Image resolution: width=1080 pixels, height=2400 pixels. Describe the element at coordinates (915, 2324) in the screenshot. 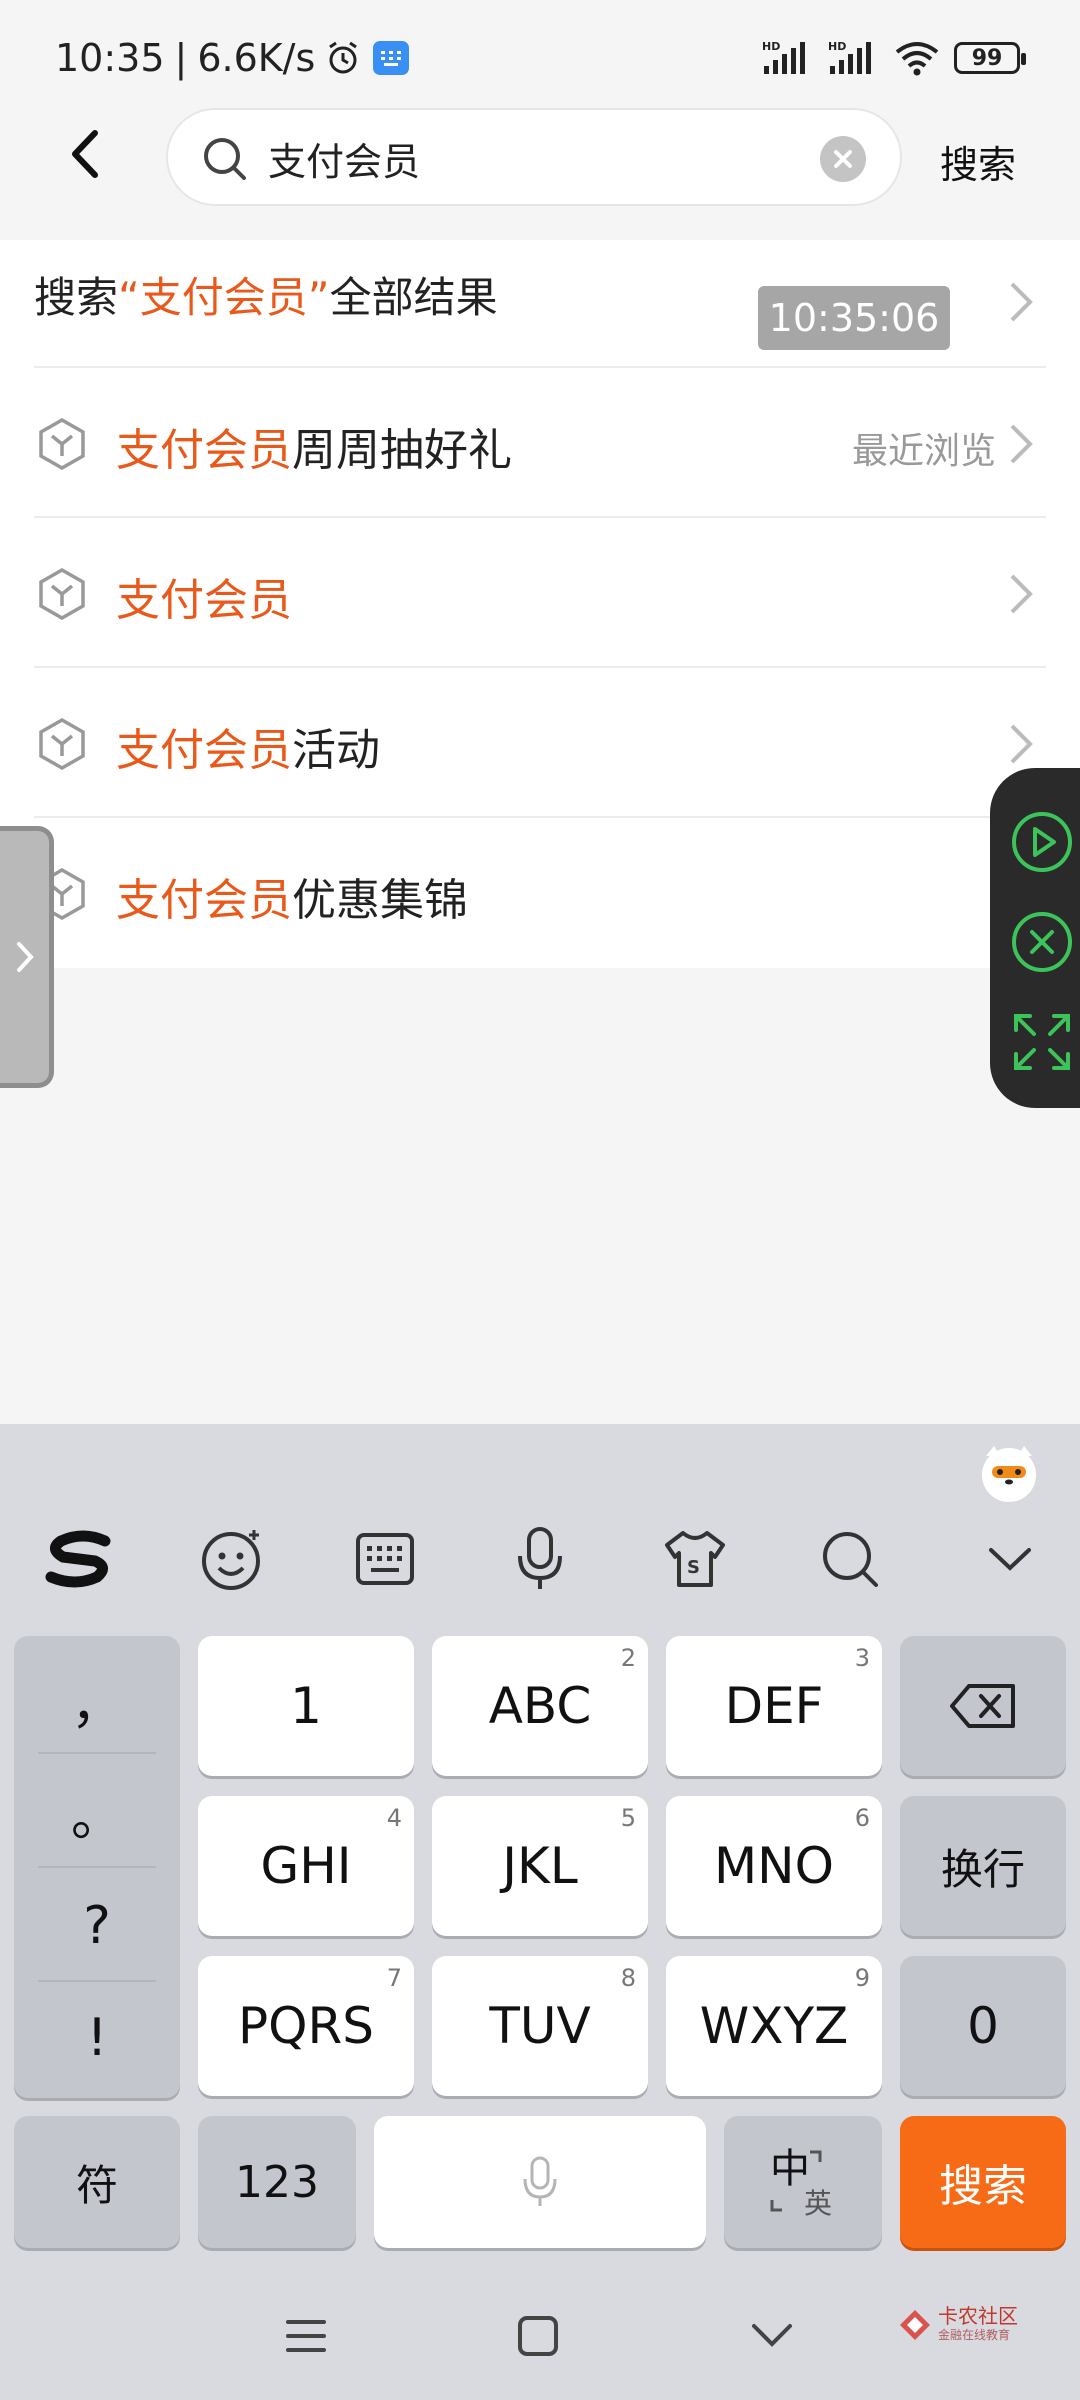

I see `watermark-logo-icon` at that location.